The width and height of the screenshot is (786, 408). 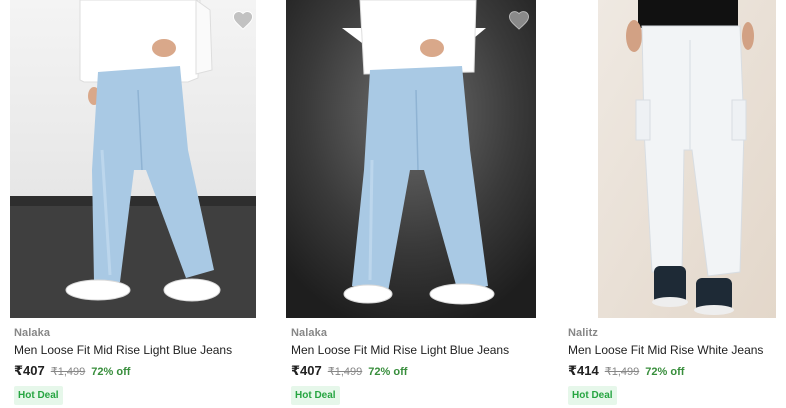 I want to click on product-title: Men Loose Fit Mid Rise White Jeans, so click(x=665, y=350).